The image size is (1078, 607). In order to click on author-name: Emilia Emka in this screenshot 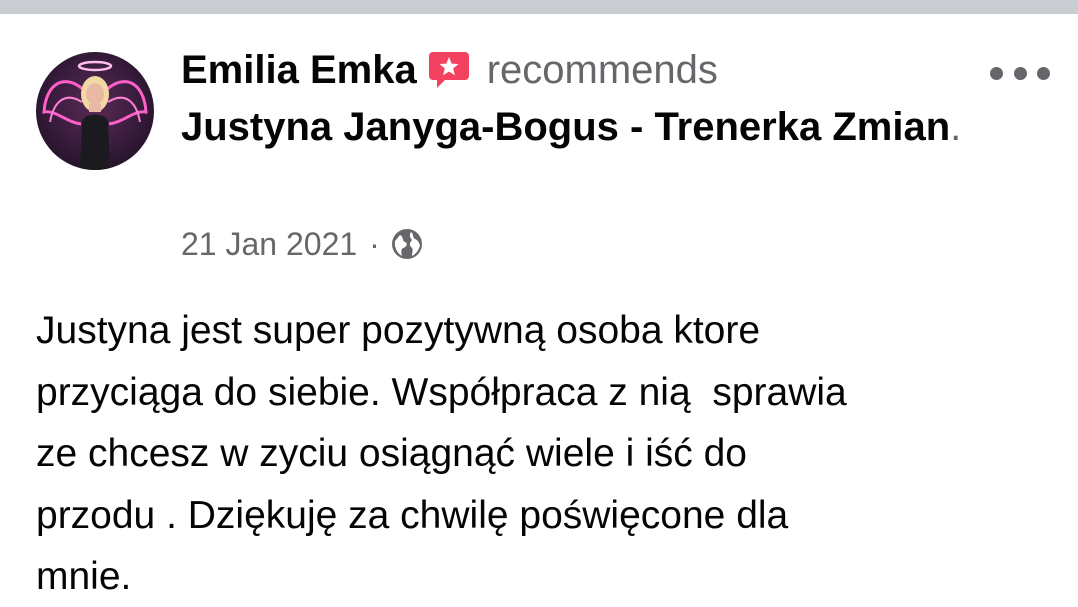, I will do `click(299, 70)`.